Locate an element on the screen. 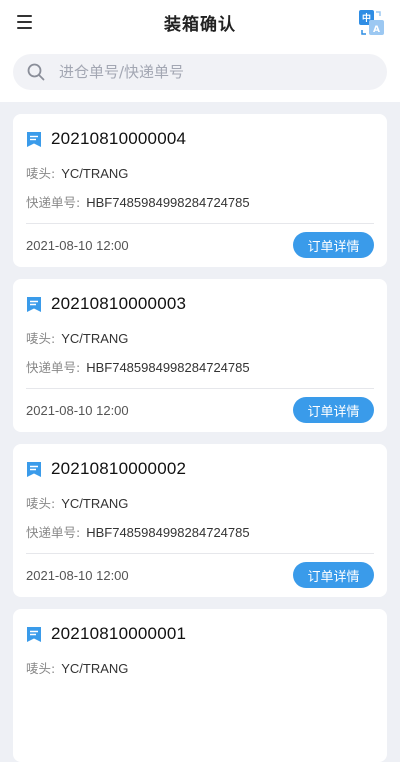 The height and width of the screenshot is (762, 400). order-header: 20210810000001 is located at coordinates (106, 634).